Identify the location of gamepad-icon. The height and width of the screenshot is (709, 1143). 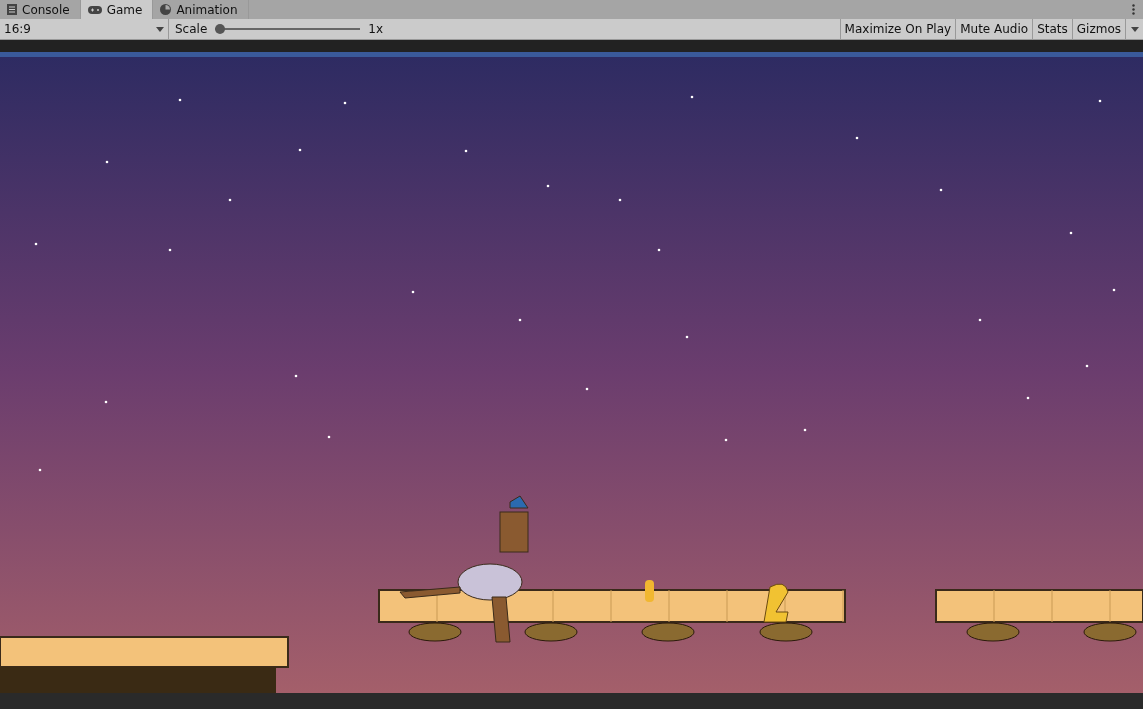
(94, 9).